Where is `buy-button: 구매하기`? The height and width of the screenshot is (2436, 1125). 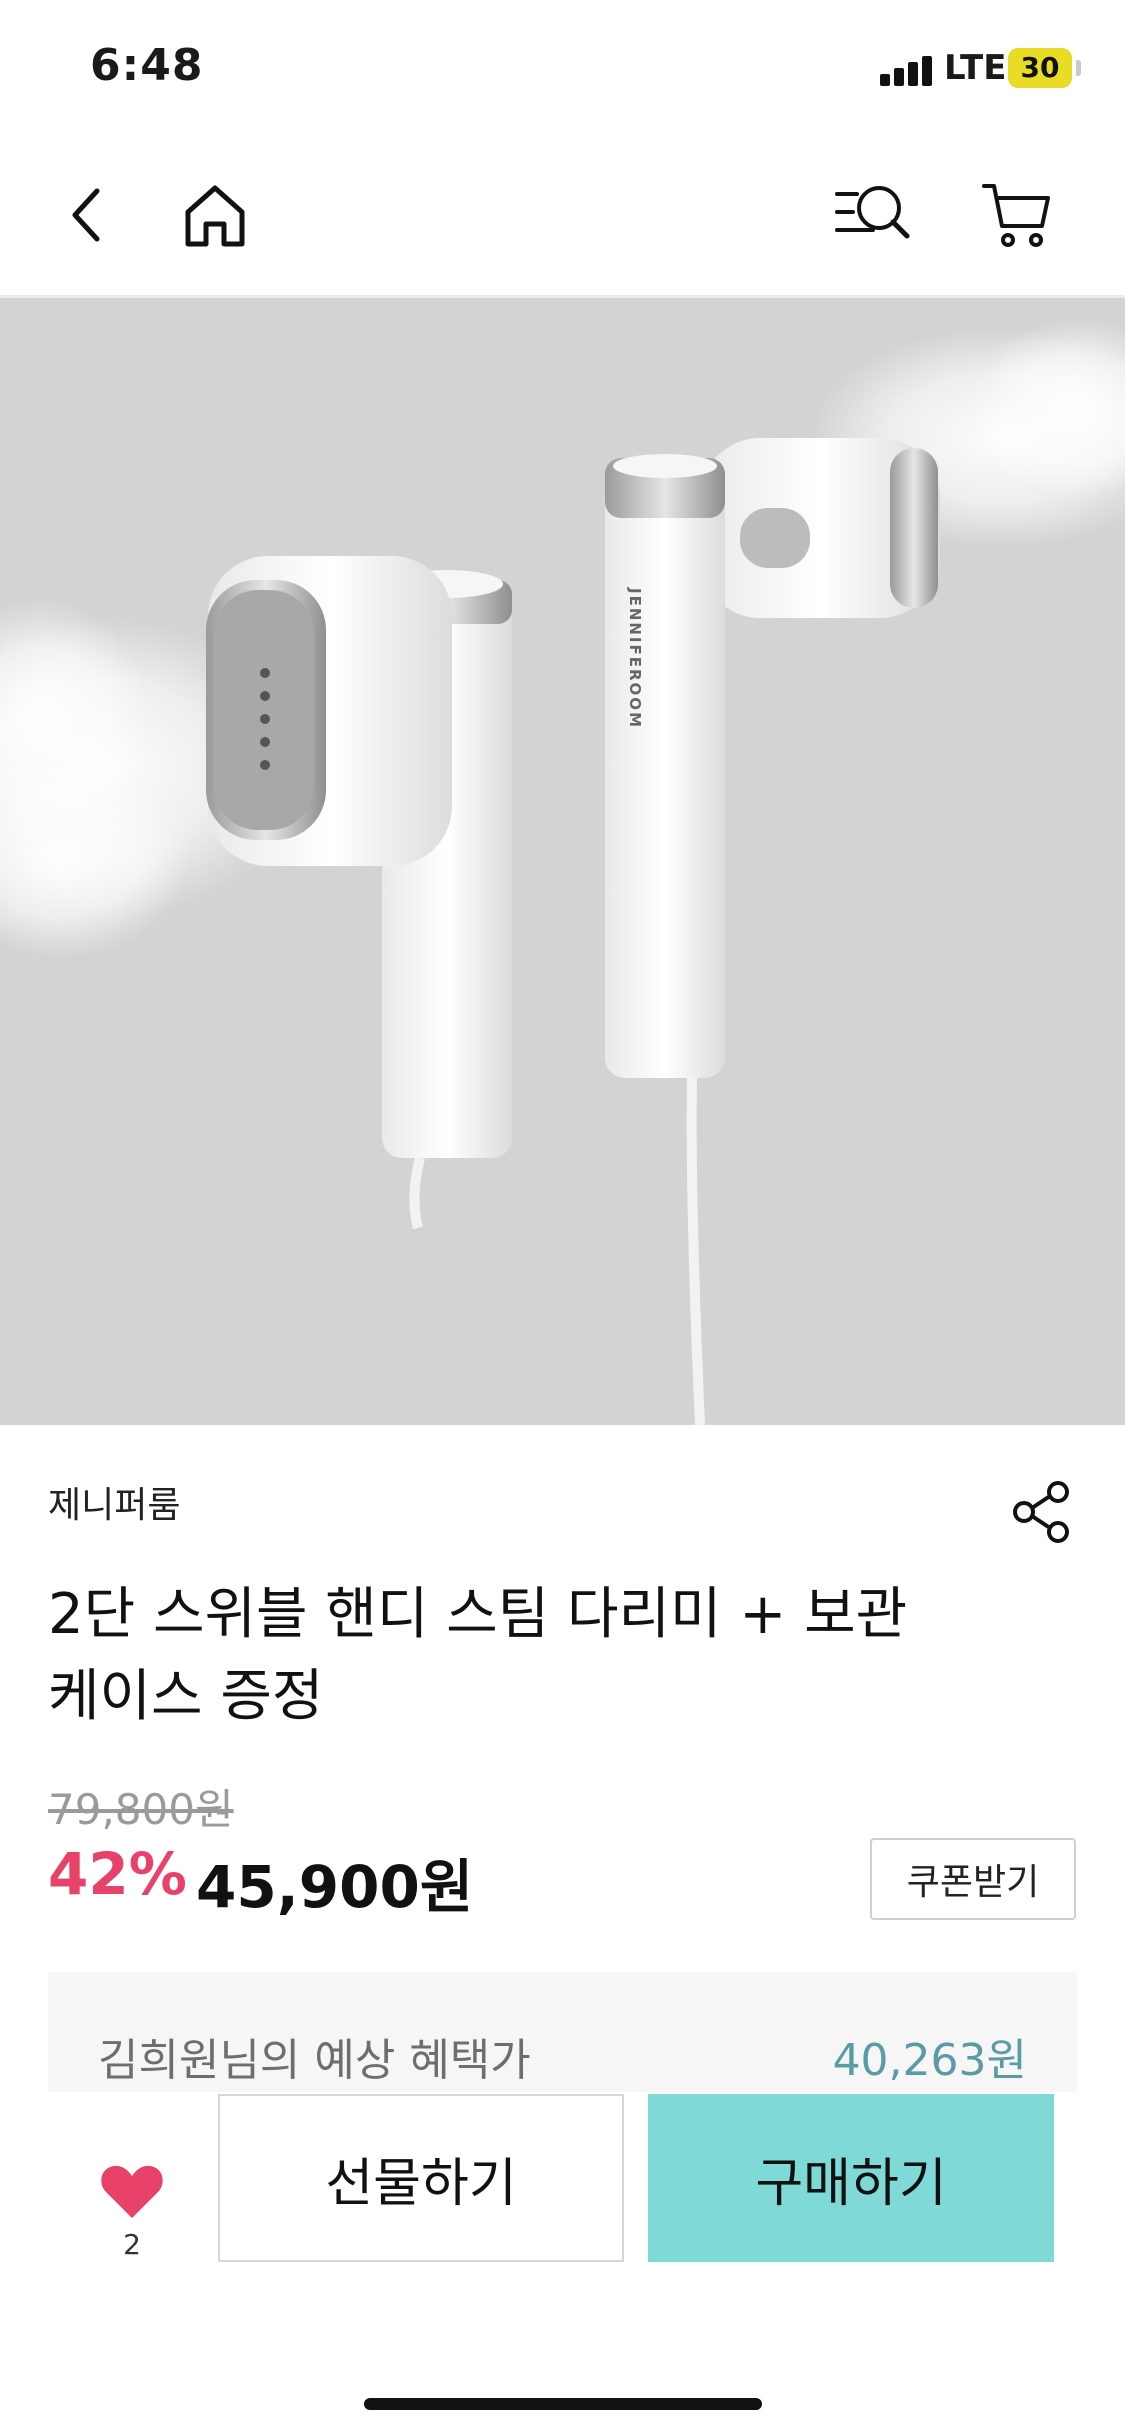
buy-button: 구매하기 is located at coordinates (851, 2178).